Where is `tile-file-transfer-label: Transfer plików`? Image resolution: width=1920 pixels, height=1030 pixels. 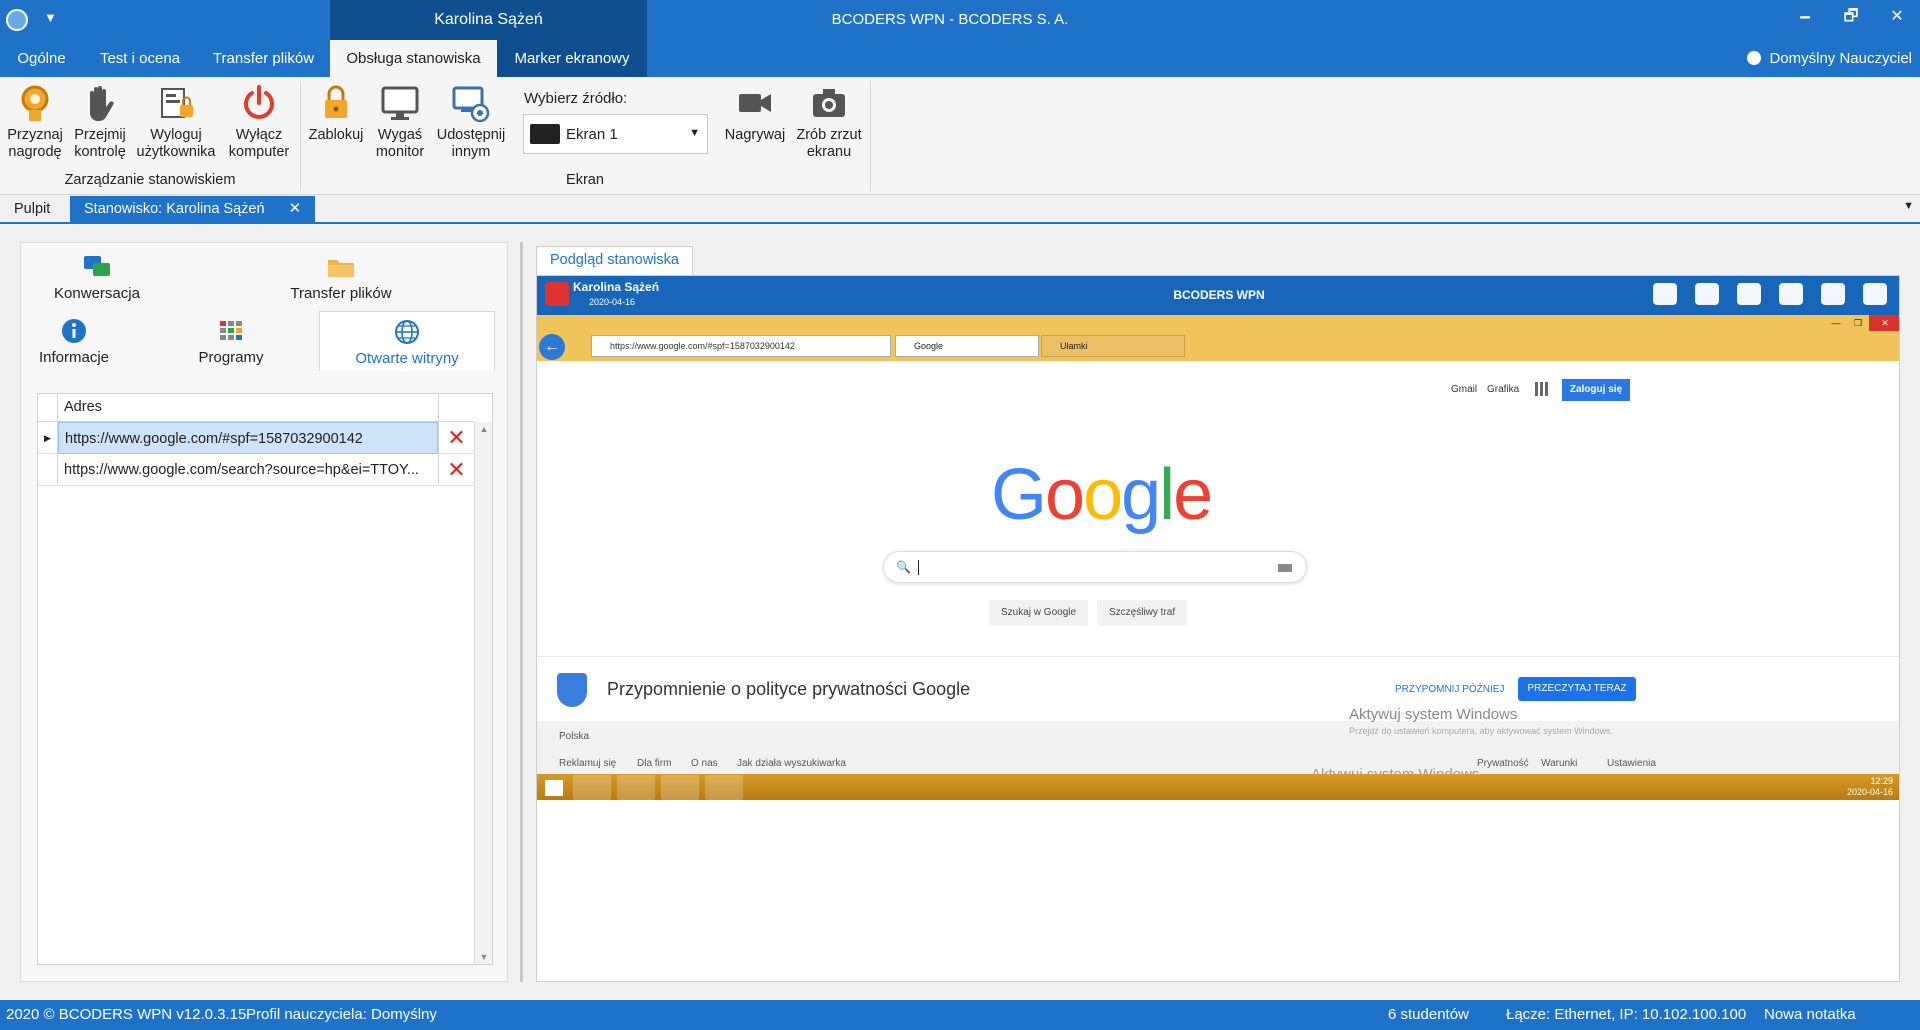
tile-file-transfer-label: Transfer plików is located at coordinates (341, 293).